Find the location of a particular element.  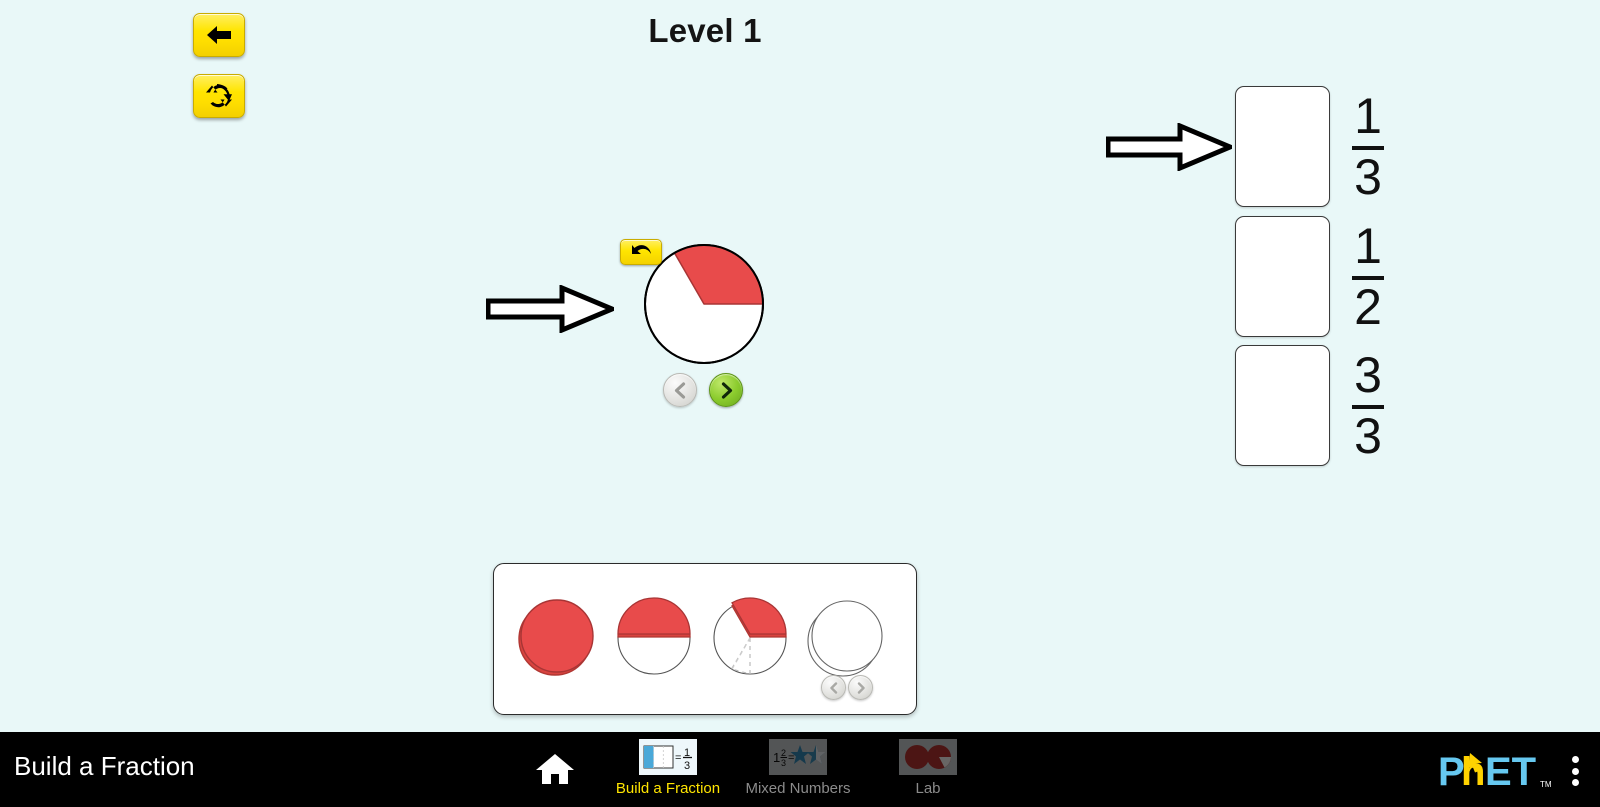

empty-circle-stack-icon is located at coordinates (845, 638).